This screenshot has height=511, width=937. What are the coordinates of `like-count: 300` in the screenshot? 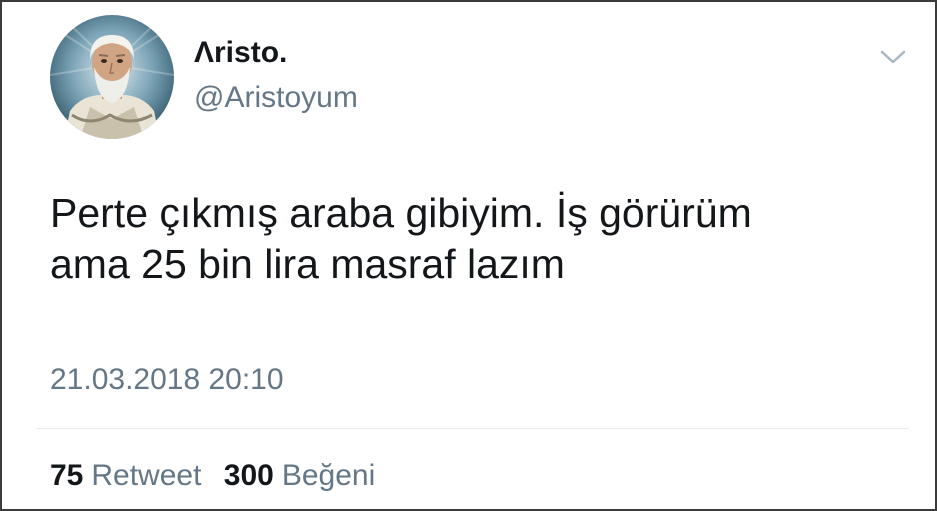 It's located at (248, 475).